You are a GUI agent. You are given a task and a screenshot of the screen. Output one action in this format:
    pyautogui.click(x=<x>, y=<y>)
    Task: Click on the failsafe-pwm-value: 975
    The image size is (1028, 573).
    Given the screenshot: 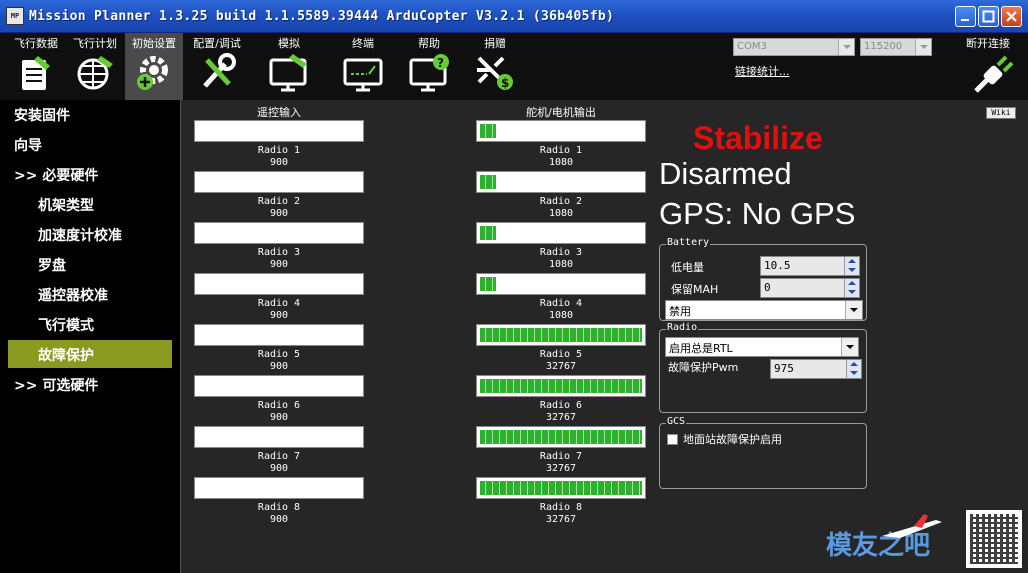 What is the action you would take?
    pyautogui.click(x=784, y=368)
    